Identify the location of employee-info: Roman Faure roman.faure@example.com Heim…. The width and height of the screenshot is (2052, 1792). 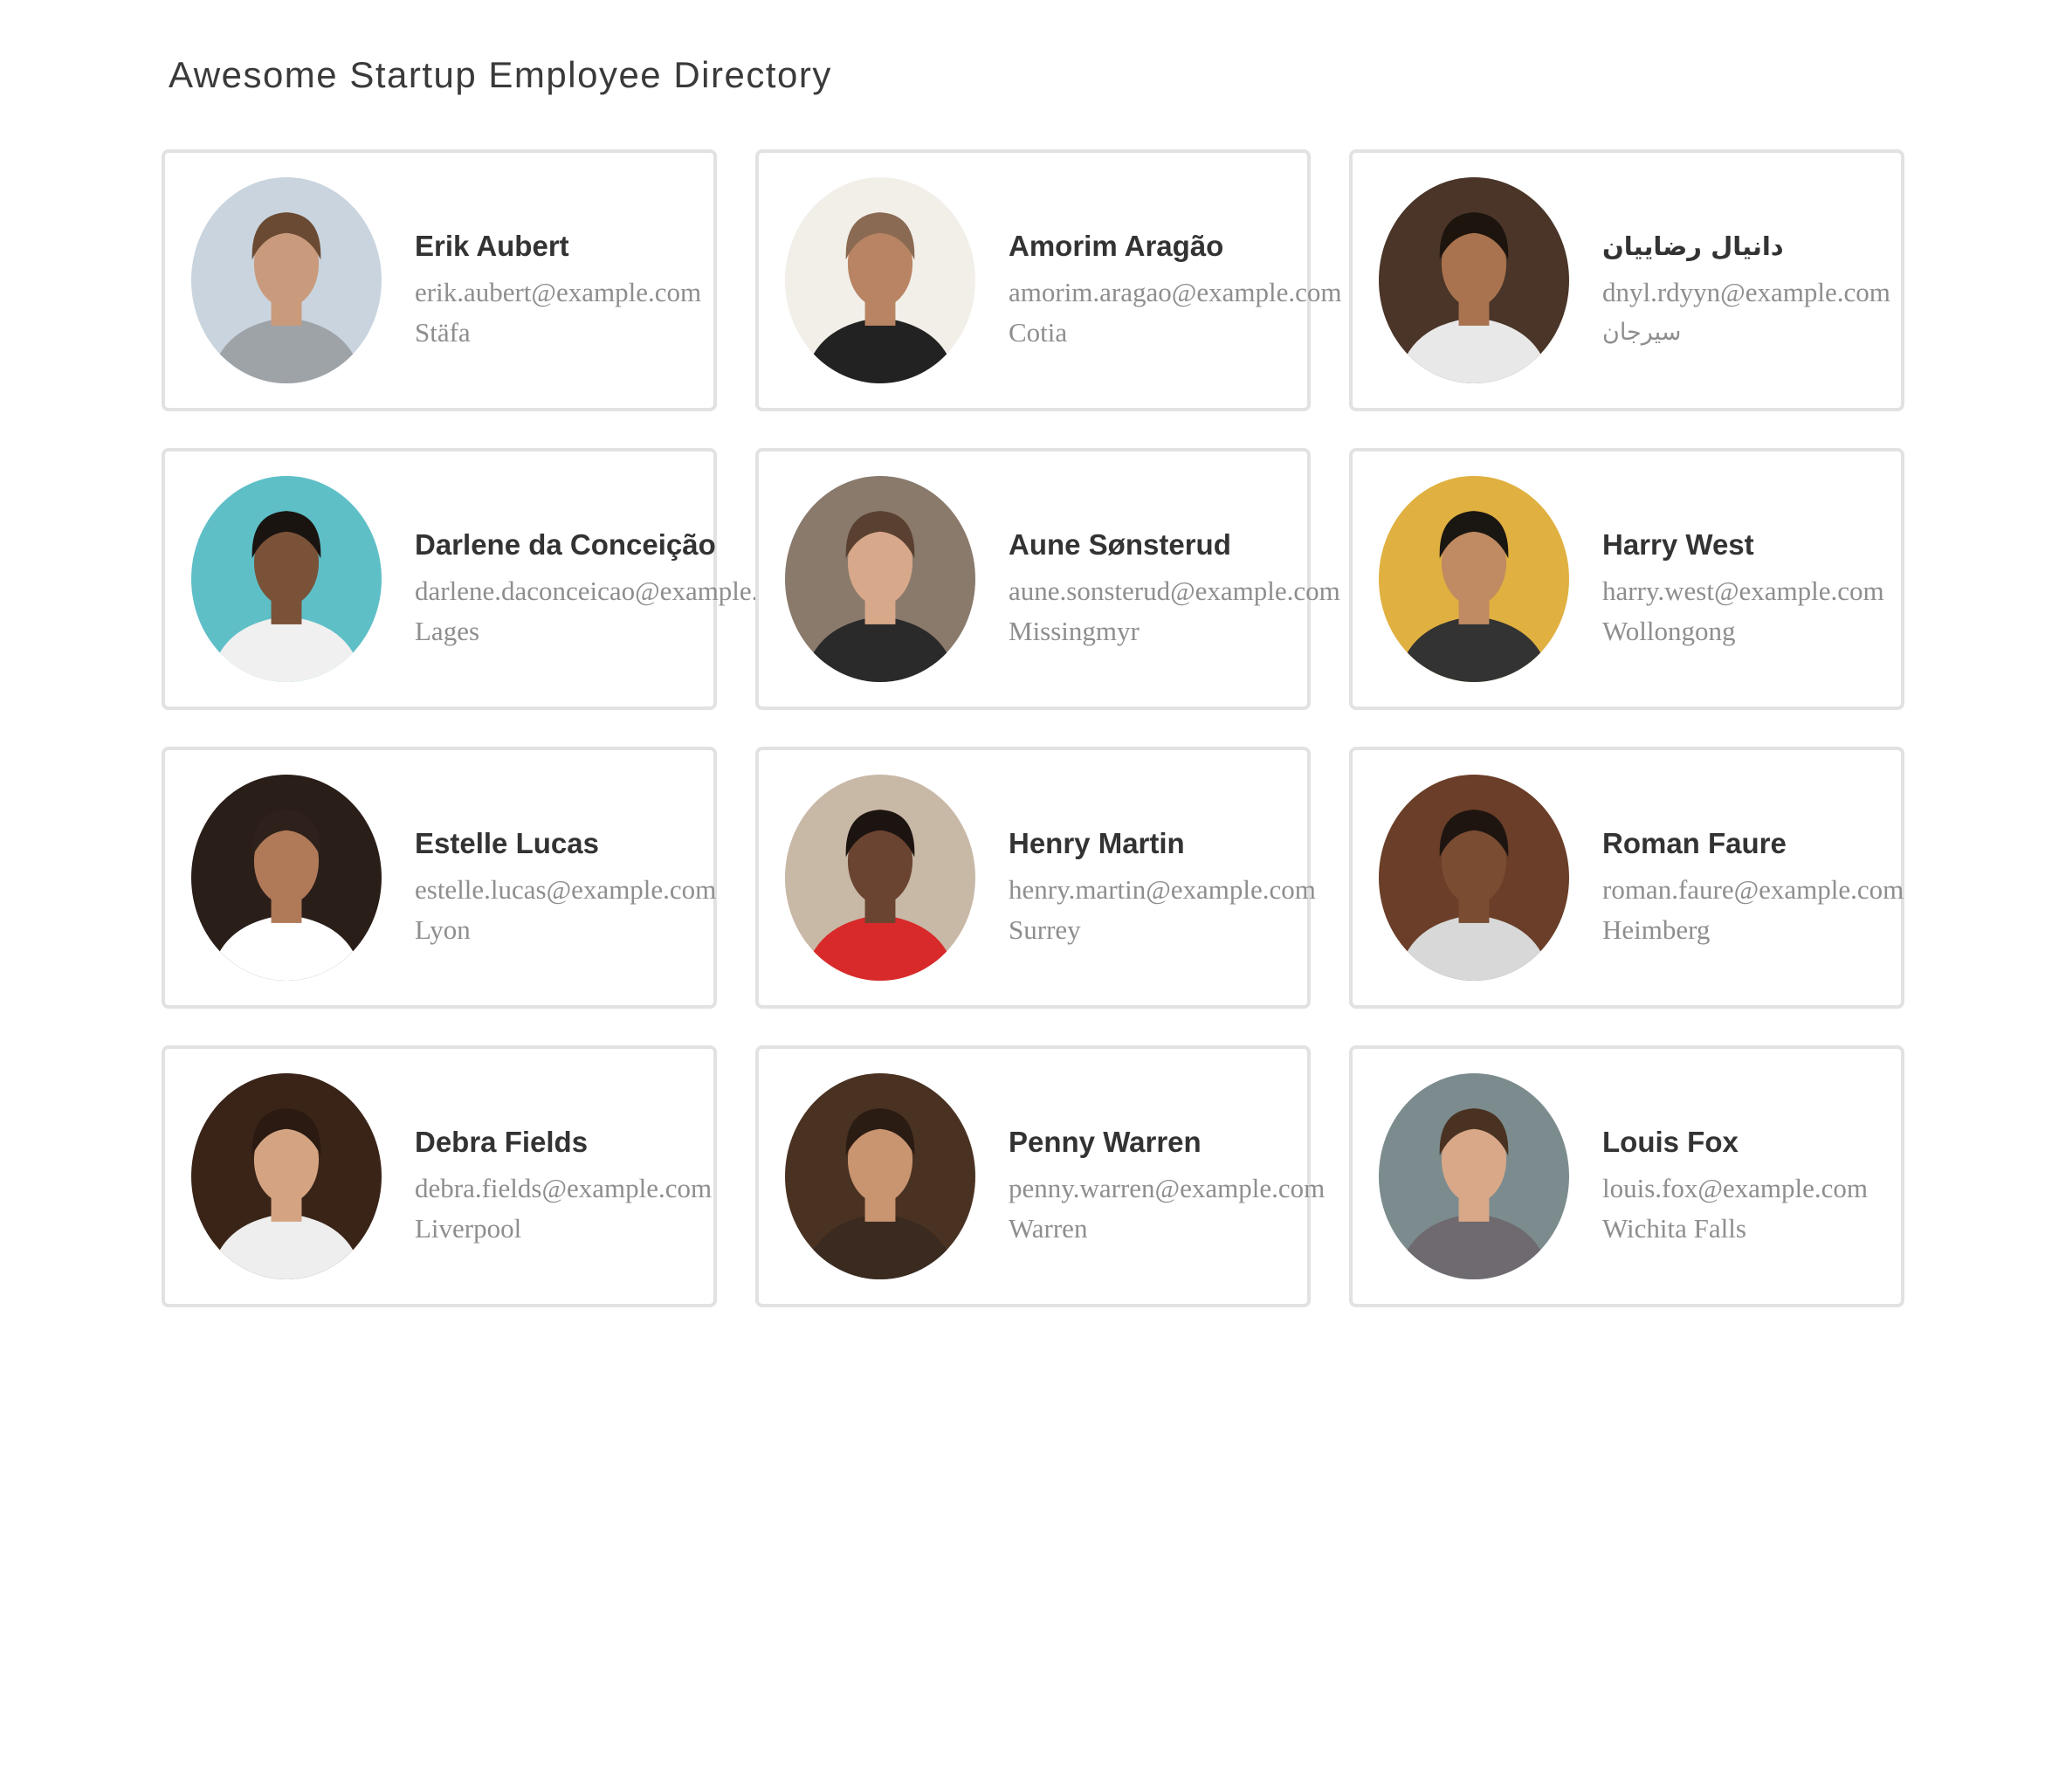
(1753, 887).